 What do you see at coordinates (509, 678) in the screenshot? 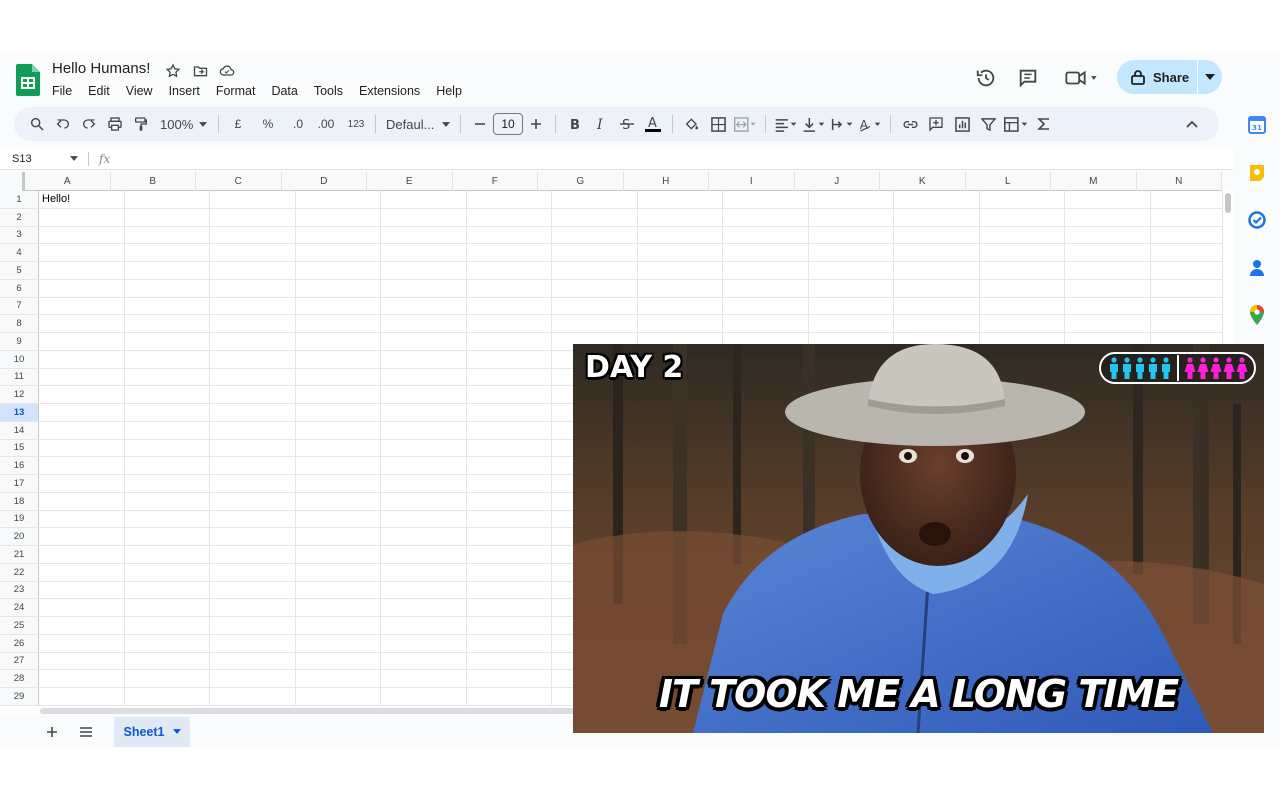
I see `cell-f28` at bounding box center [509, 678].